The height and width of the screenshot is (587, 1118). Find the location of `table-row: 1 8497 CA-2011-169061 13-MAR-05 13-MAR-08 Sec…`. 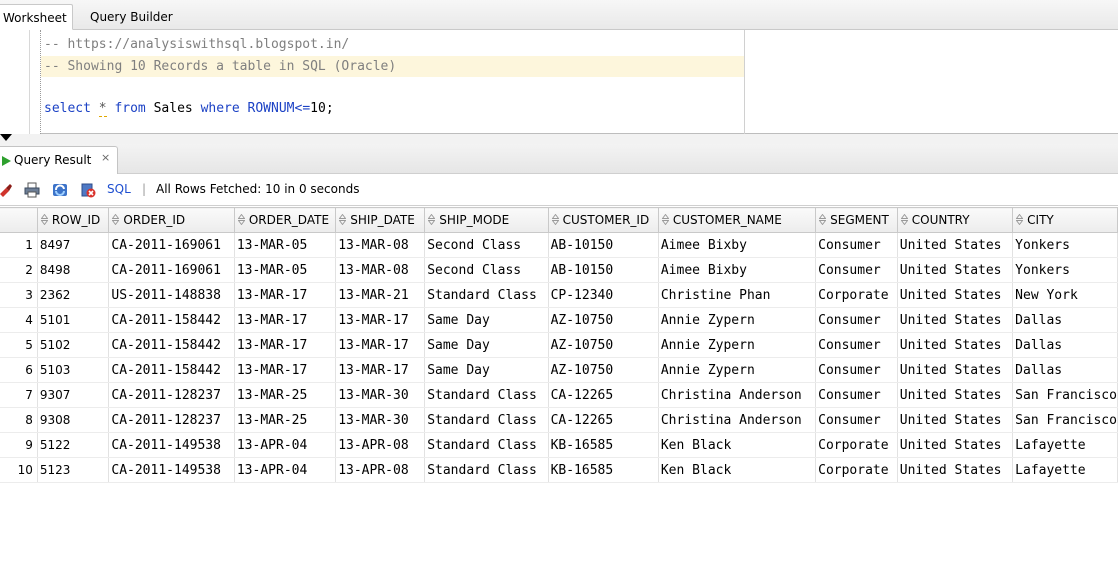

table-row: 1 8497 CA-2011-169061 13-MAR-05 13-MAR-08 Sec… is located at coordinates (559, 245).